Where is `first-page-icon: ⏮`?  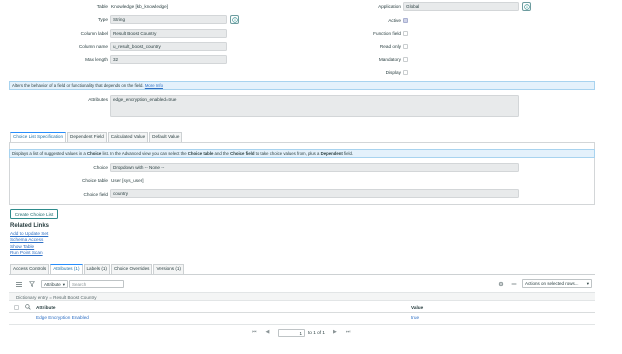
first-page-icon: ⏮ is located at coordinates (254, 332).